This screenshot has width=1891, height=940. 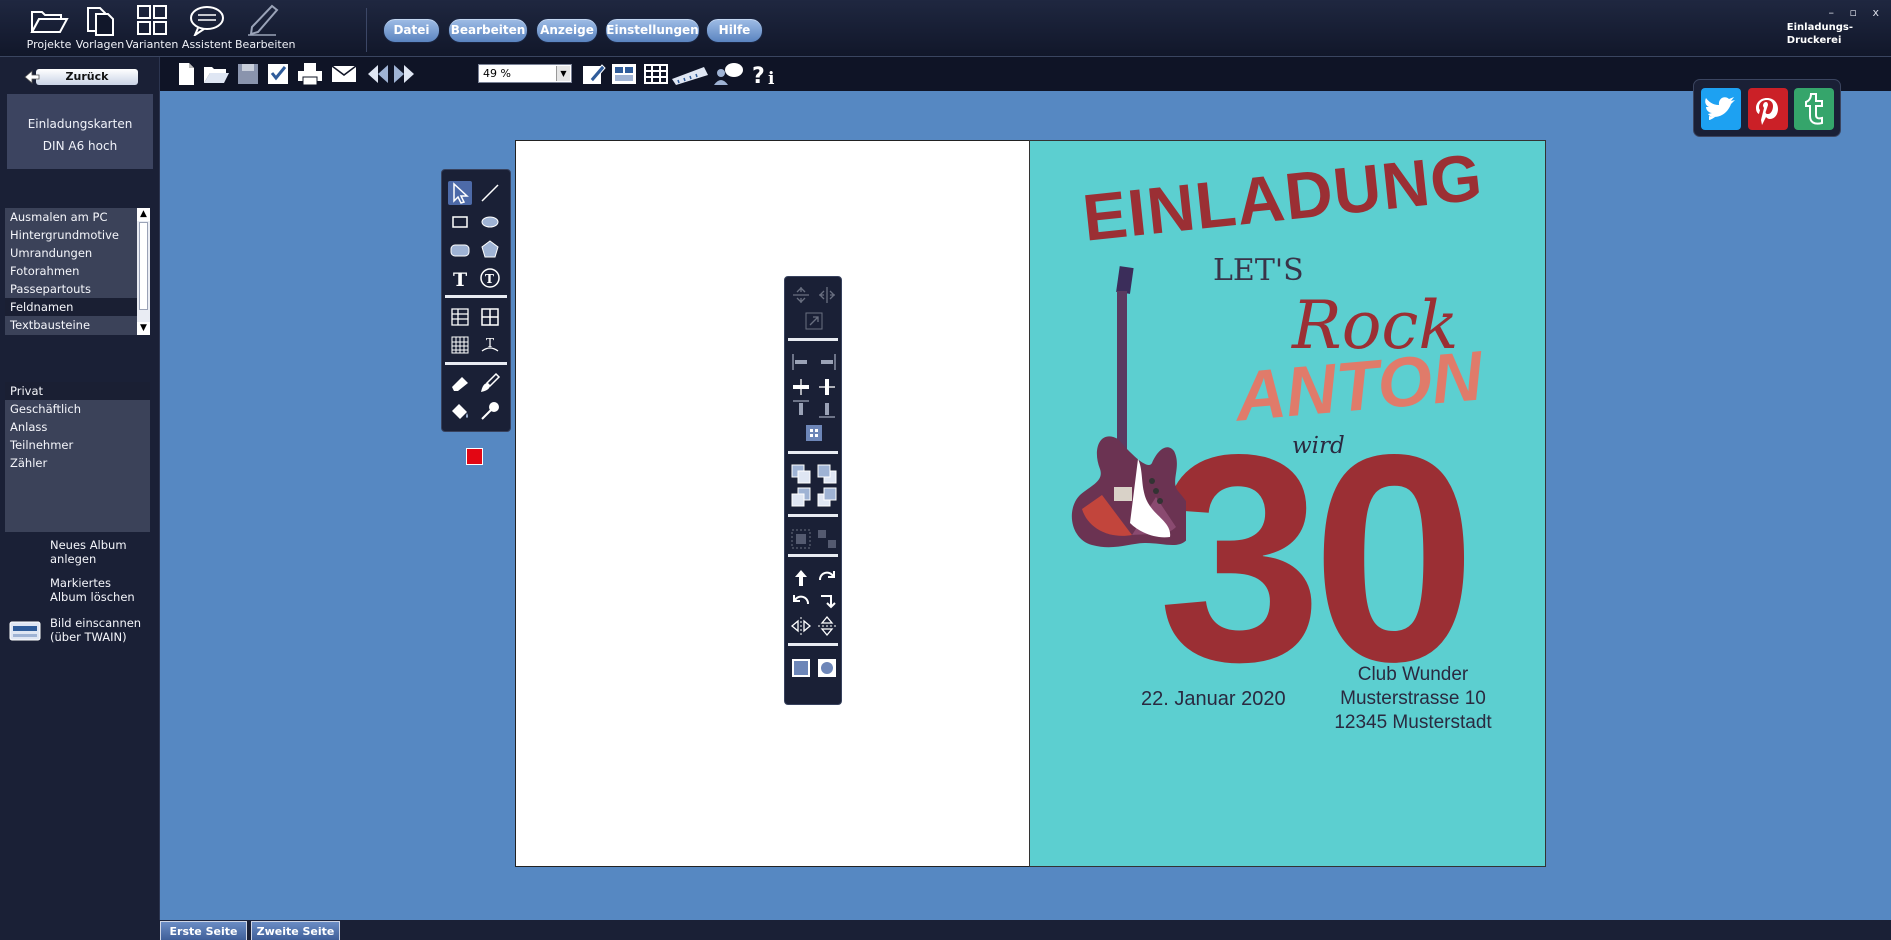 I want to click on new-file-icon, so click(x=186, y=74).